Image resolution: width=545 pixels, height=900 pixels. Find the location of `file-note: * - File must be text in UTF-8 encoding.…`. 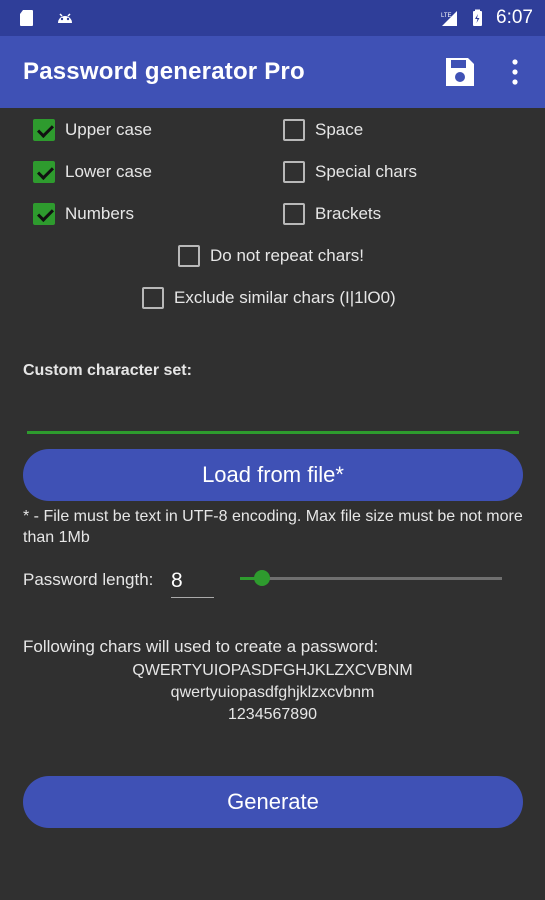

file-note: * - File must be text in UTF-8 encoding.… is located at coordinates (273, 527).